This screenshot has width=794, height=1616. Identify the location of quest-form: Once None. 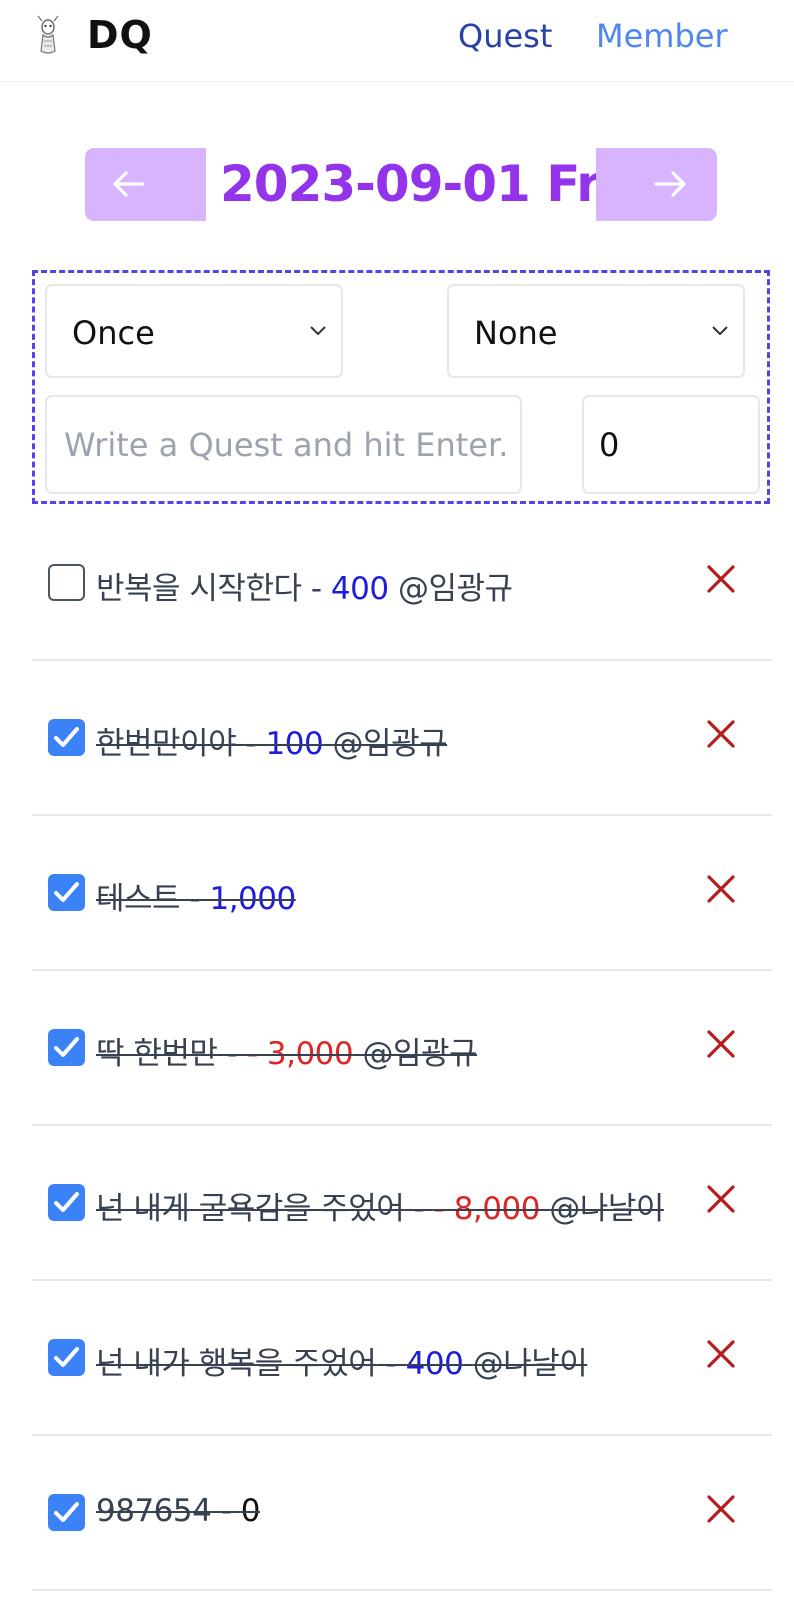
(401, 387).